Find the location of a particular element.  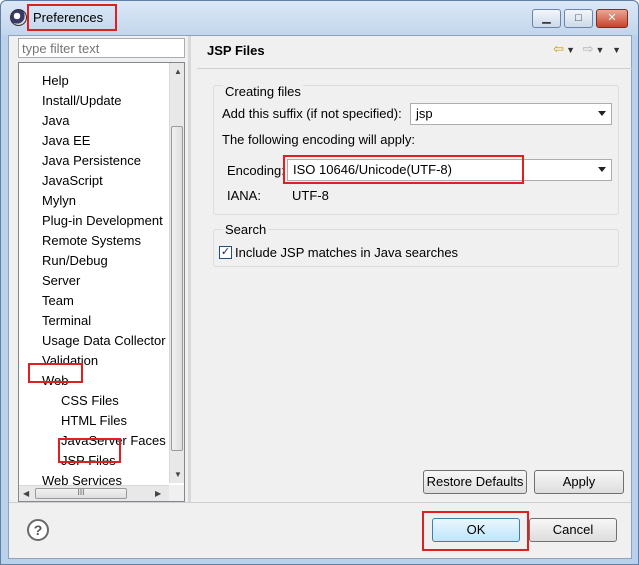

eclipse-app-icon is located at coordinates (18, 17).